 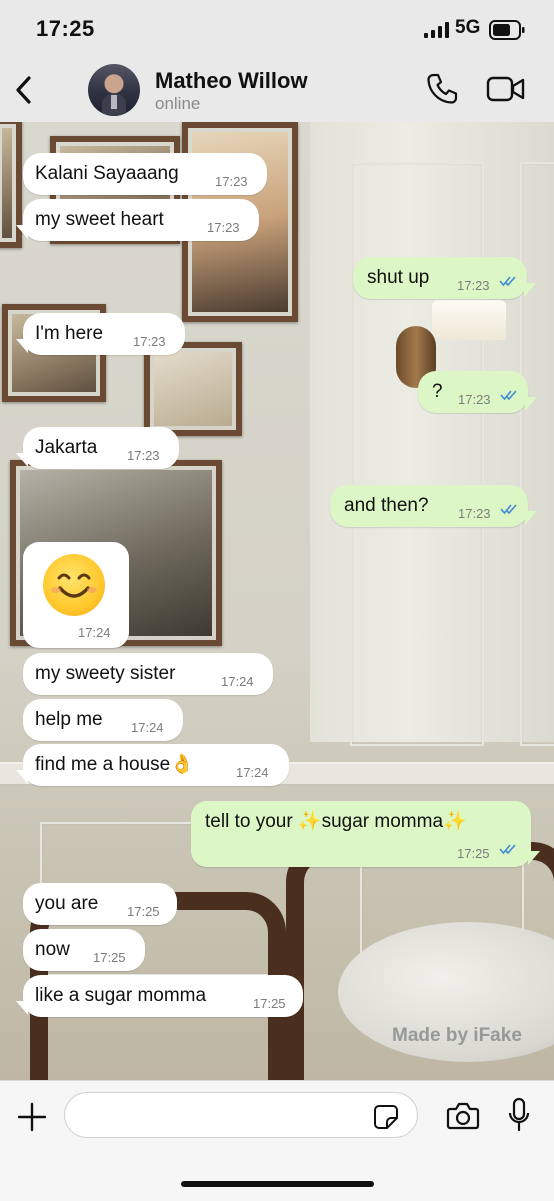 I want to click on status-time: 17:25, so click(x=65, y=28).